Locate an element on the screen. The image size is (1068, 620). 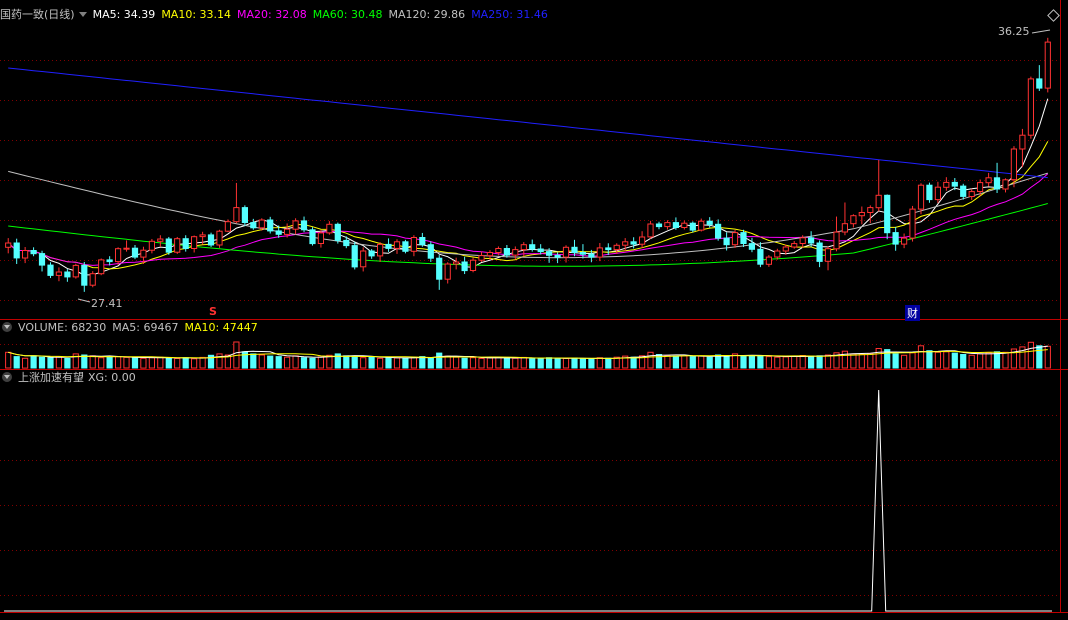
volume-ma10-label: MA10: 47447 is located at coordinates (221, 327).